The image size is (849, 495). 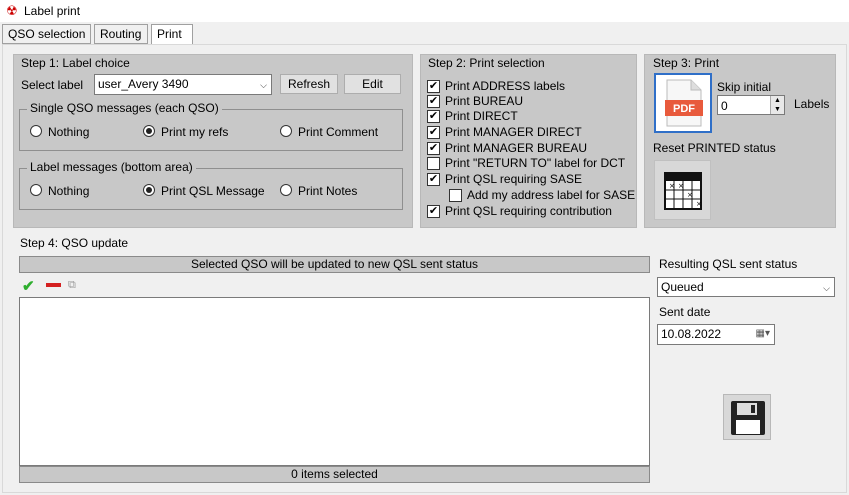 I want to click on checkbox-label: Print BUREAU, so click(x=484, y=101).